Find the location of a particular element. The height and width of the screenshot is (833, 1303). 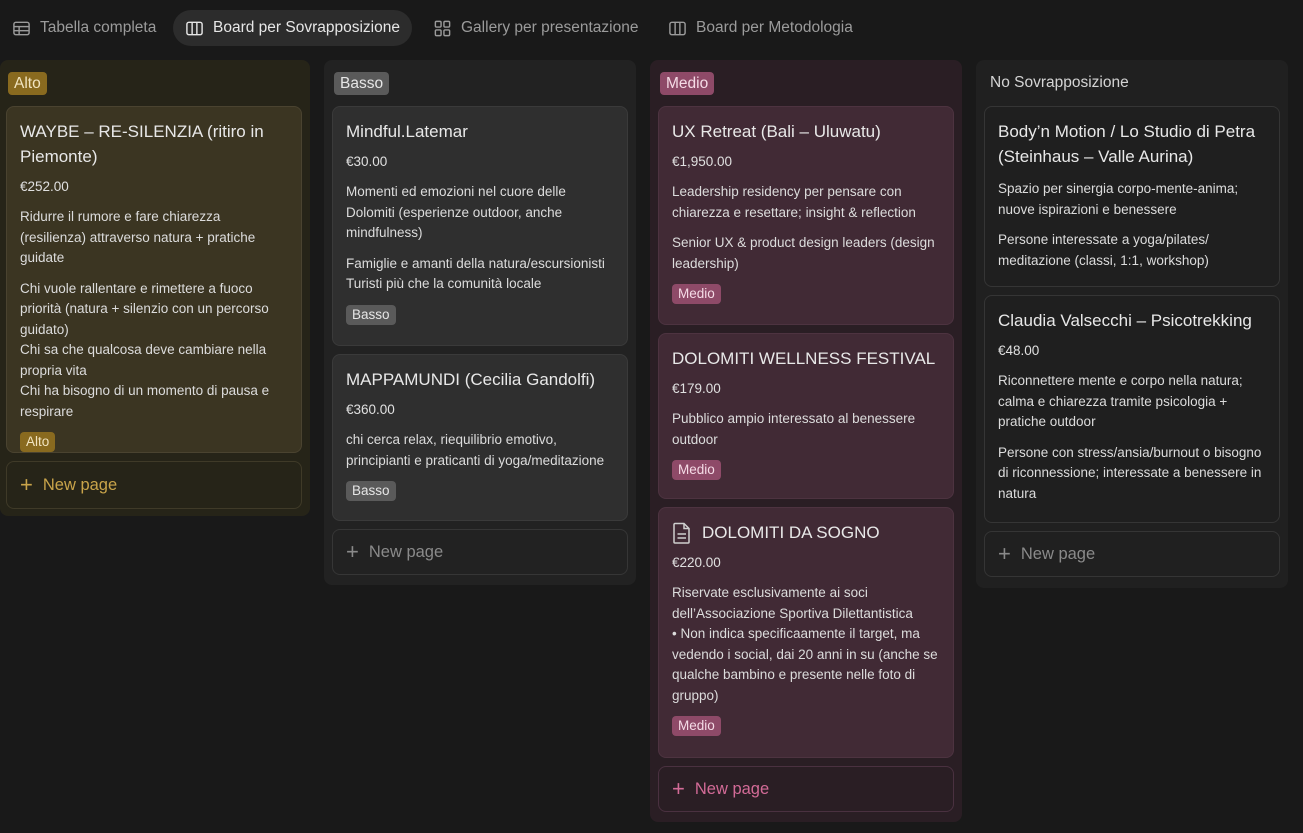

card-price: €252.00 is located at coordinates (44, 186).